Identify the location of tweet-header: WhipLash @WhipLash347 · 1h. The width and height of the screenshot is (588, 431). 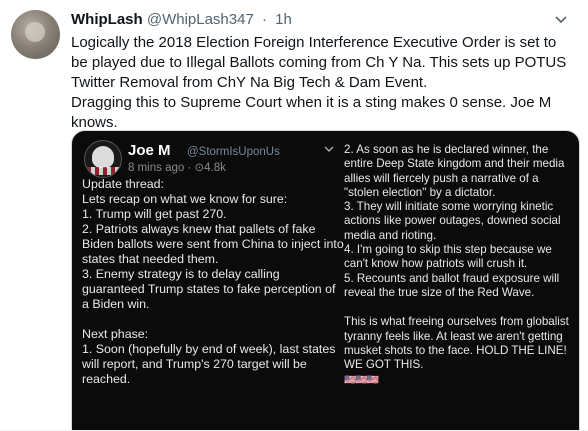
(181, 20).